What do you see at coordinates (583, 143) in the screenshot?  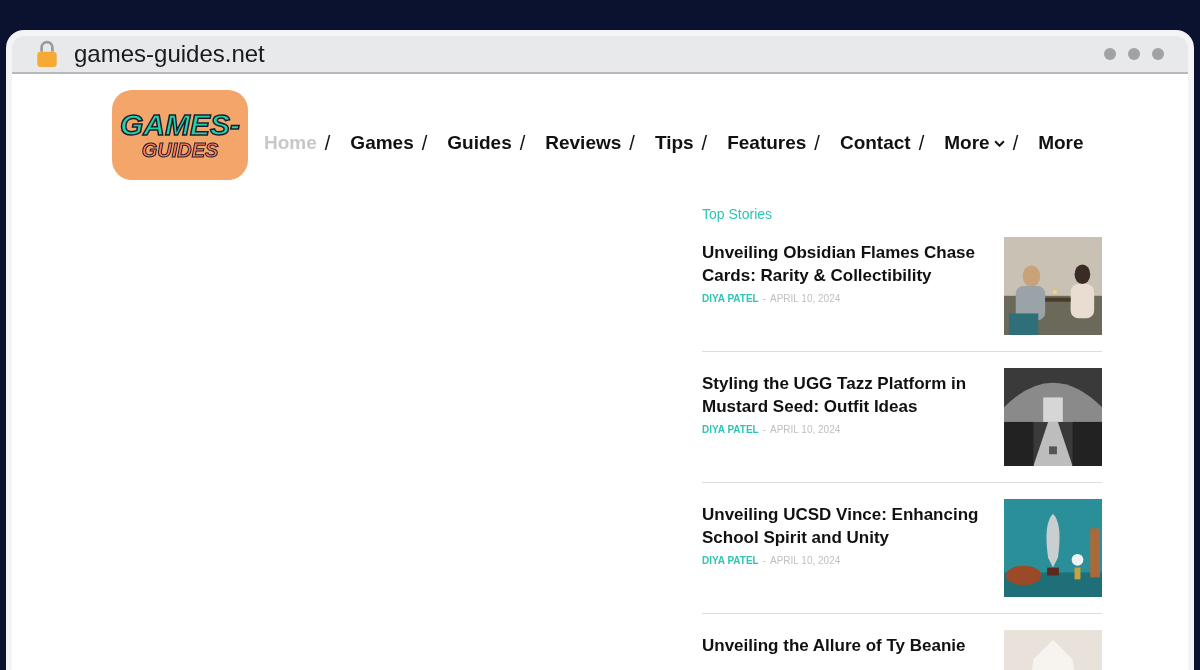 I see `nav-link: Reviews` at bounding box center [583, 143].